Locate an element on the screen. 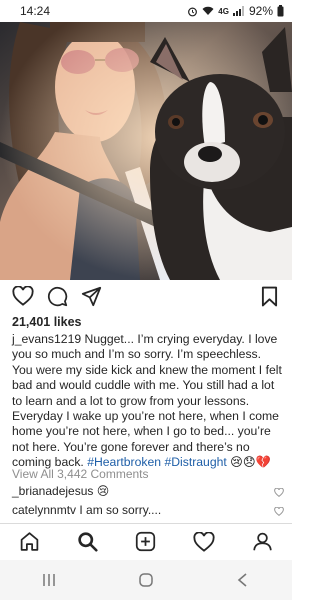 The height and width of the screenshot is (600, 320). recent-apps-icon is located at coordinates (49, 580).